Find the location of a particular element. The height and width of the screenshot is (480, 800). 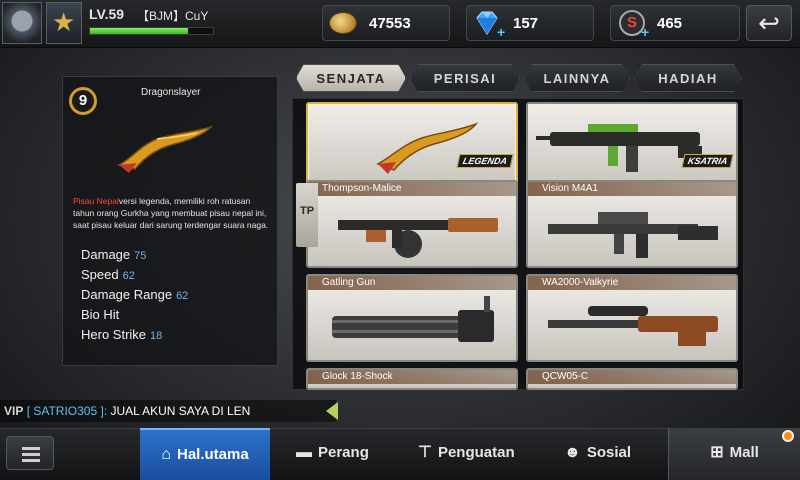

stat-value: 75 is located at coordinates (140, 256).